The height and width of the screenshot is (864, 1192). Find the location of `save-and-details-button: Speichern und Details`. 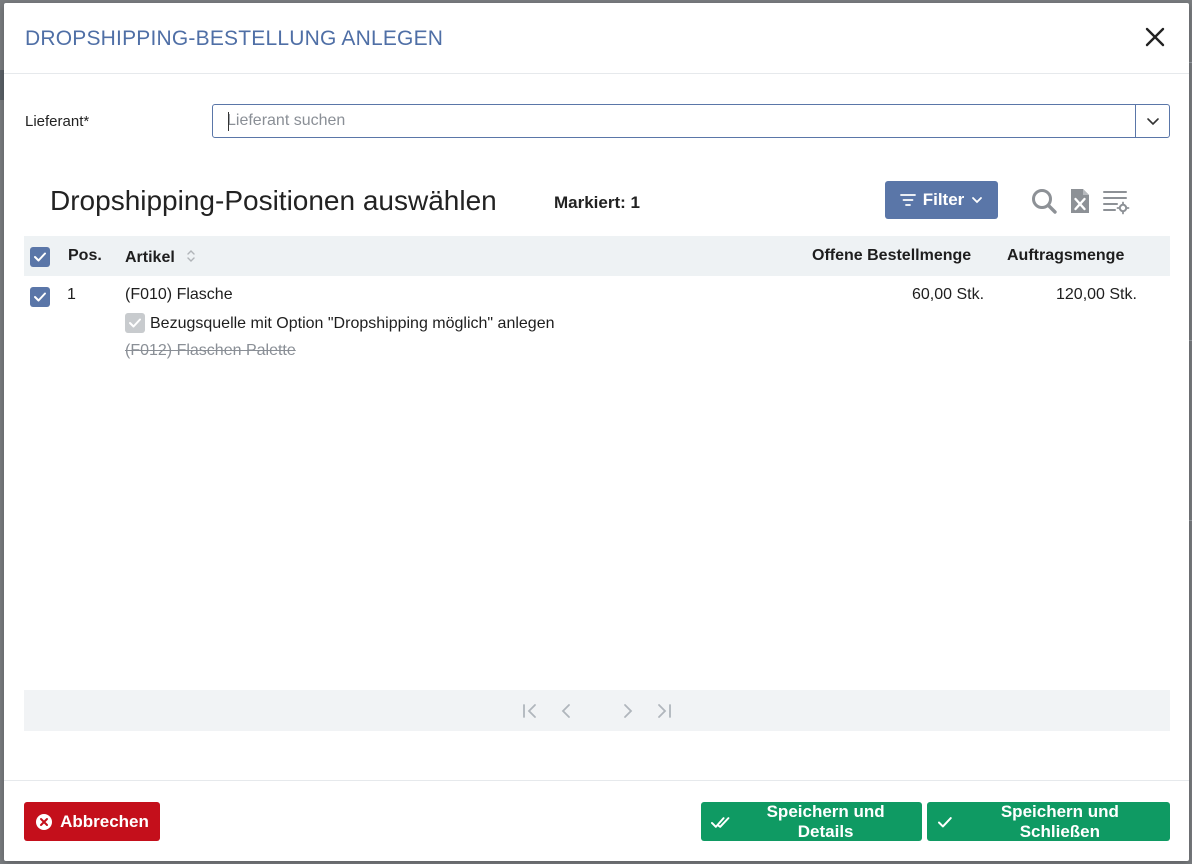

save-and-details-button: Speichern und Details is located at coordinates (811, 821).